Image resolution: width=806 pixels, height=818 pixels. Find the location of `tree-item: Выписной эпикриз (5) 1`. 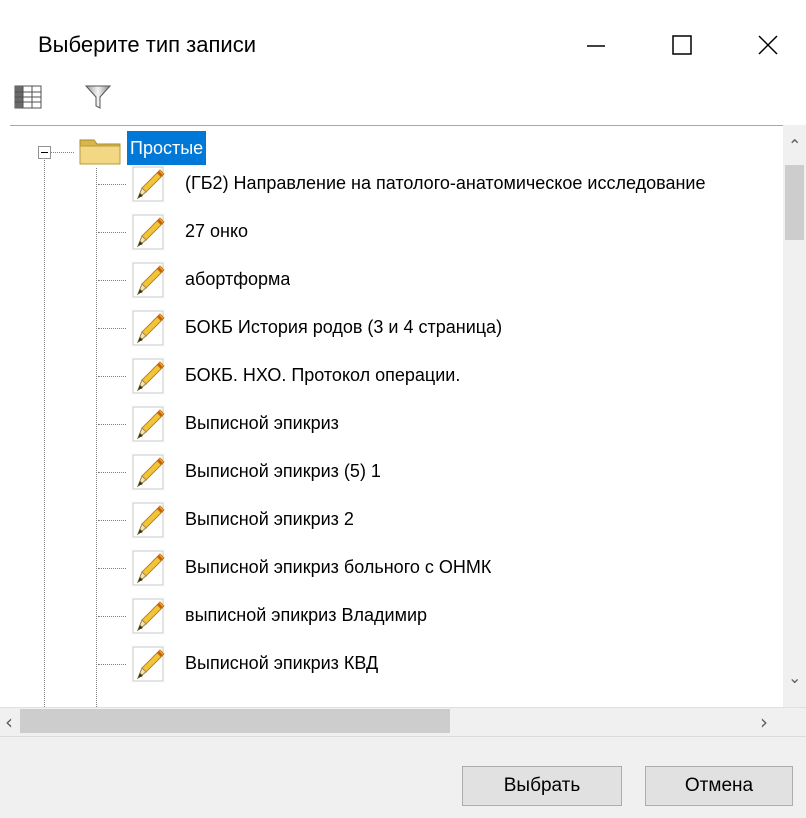

tree-item: Выписной эпикриз (5) 1 is located at coordinates (283, 471).